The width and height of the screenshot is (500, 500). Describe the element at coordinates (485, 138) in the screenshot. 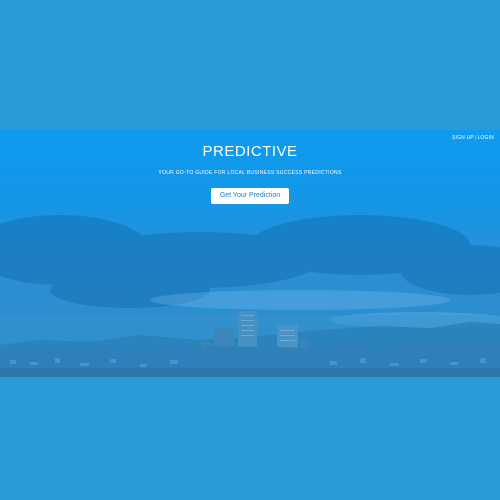

I see `login-link: LOGIN` at that location.